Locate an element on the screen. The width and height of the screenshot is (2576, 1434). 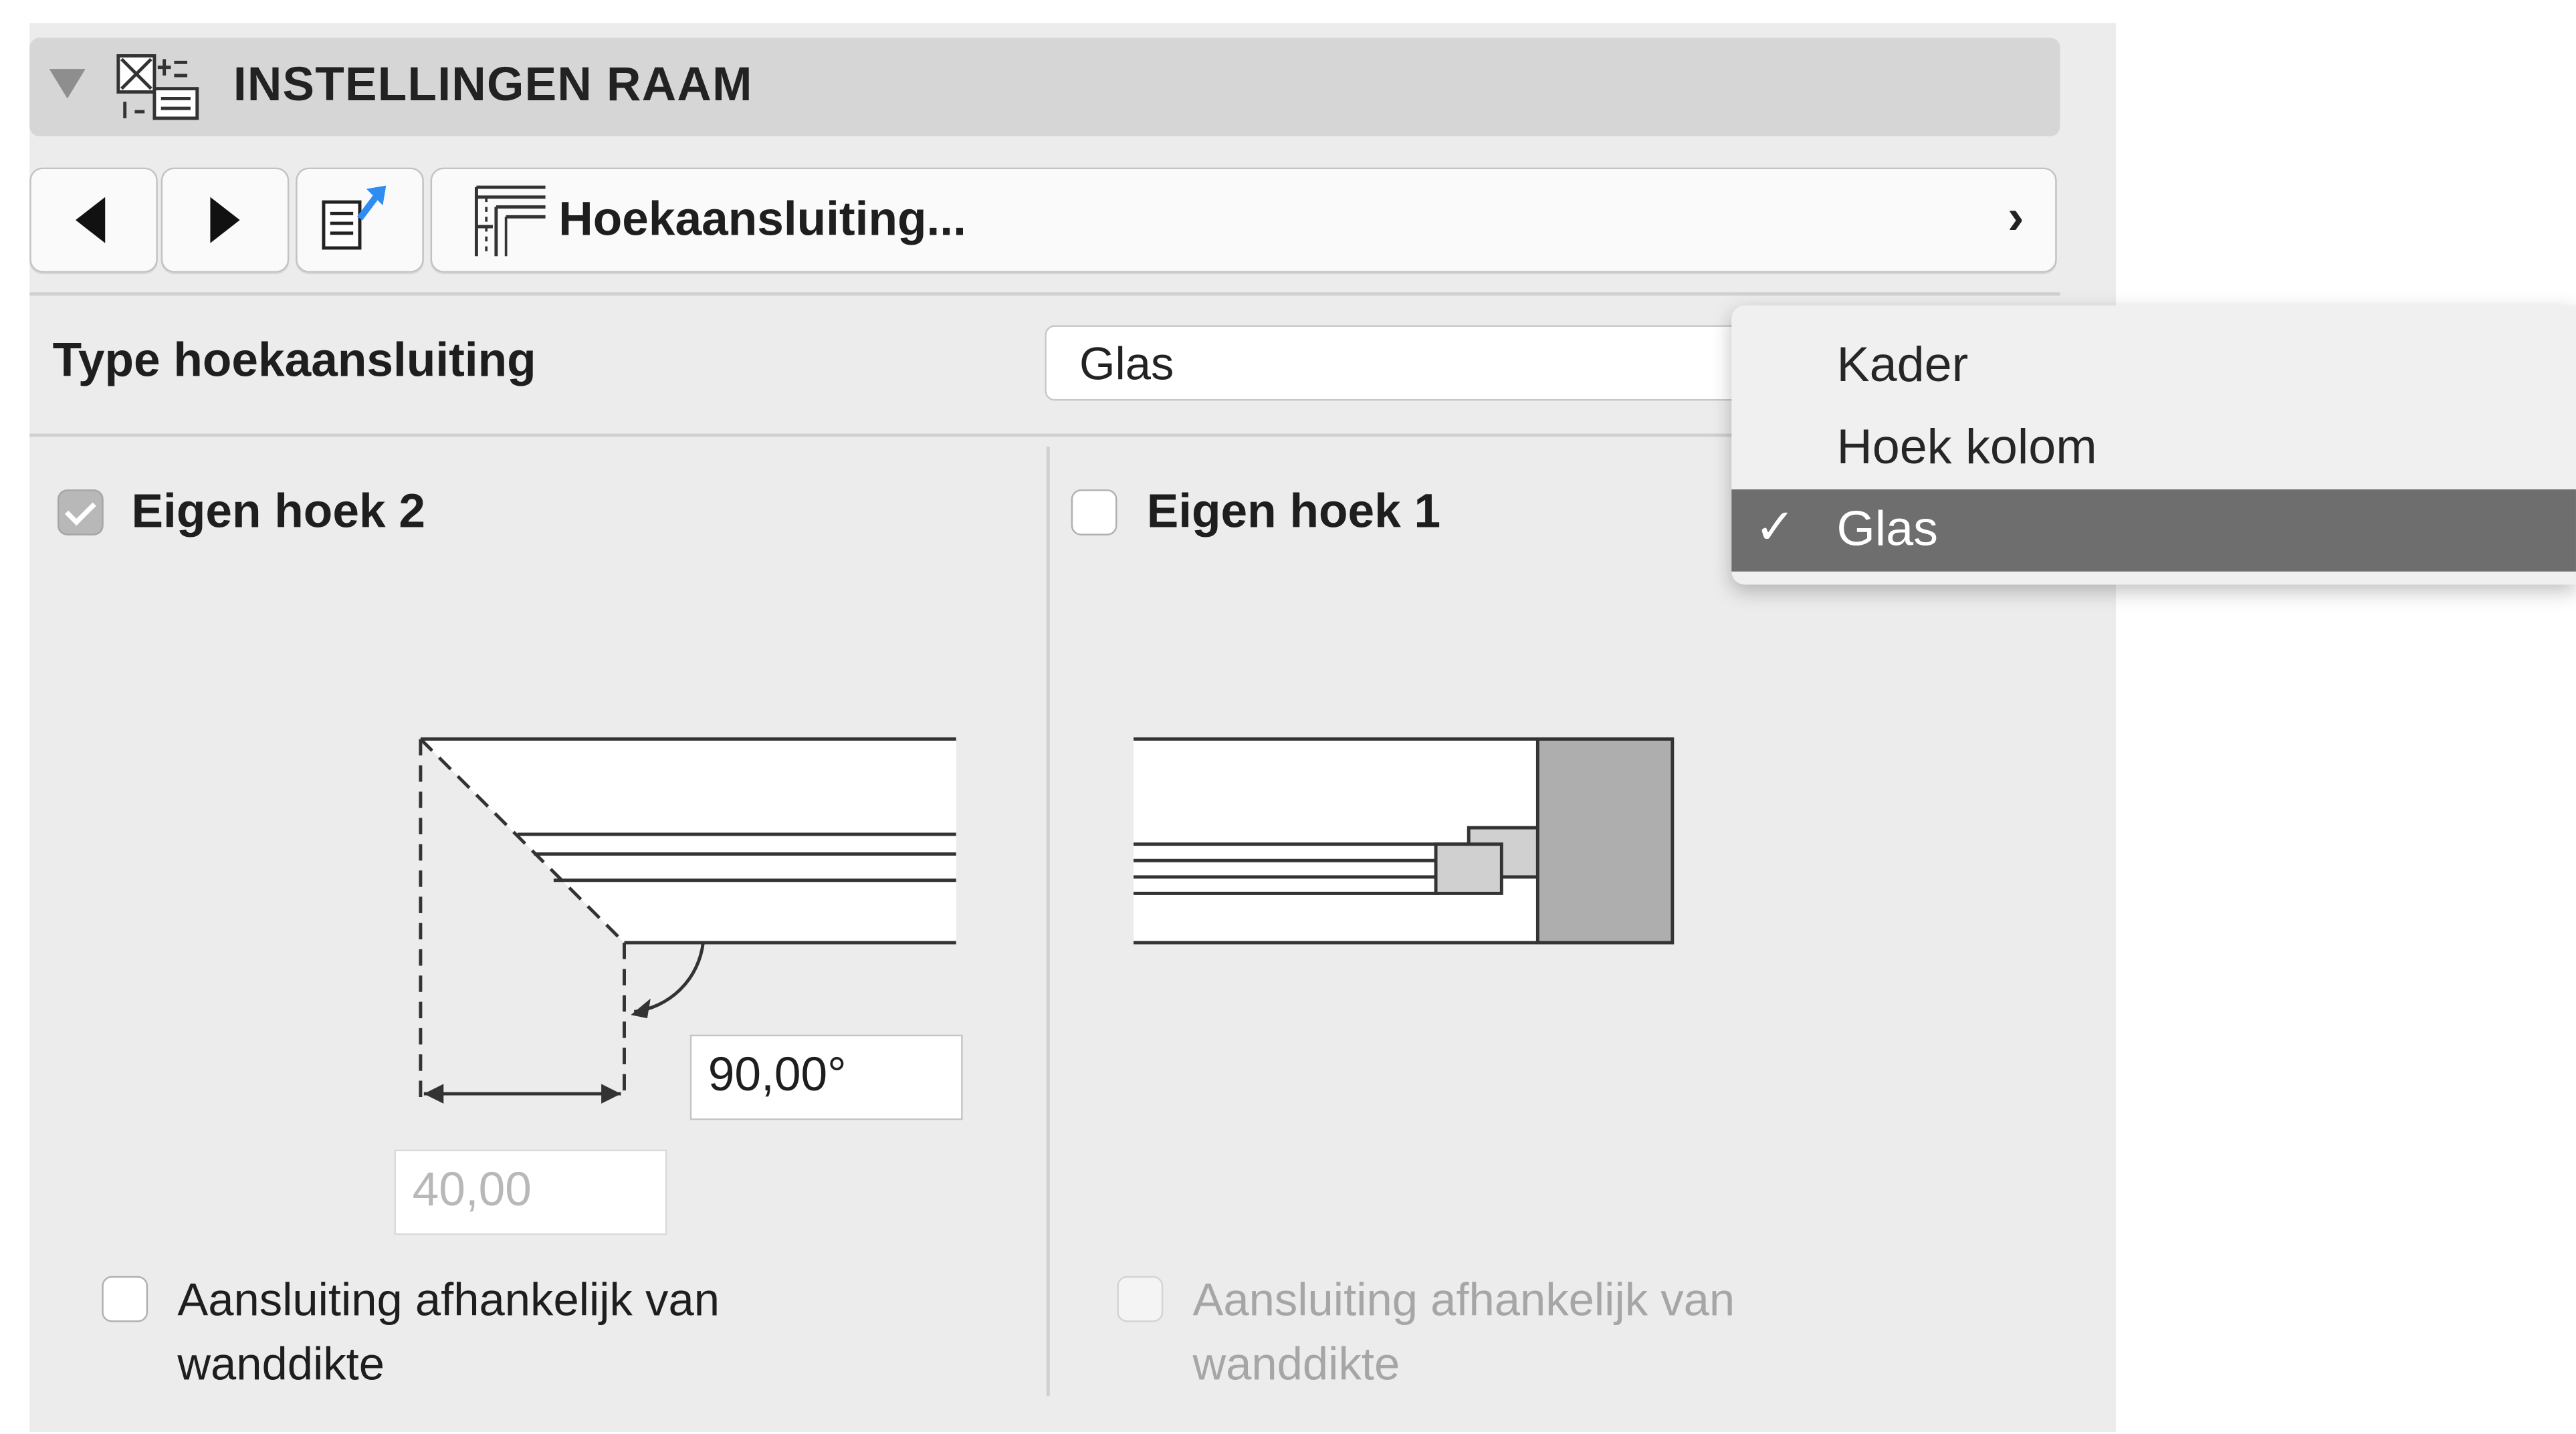
dropdown-option-hoek-kolom: Hoek kolom is located at coordinates (2153, 448).